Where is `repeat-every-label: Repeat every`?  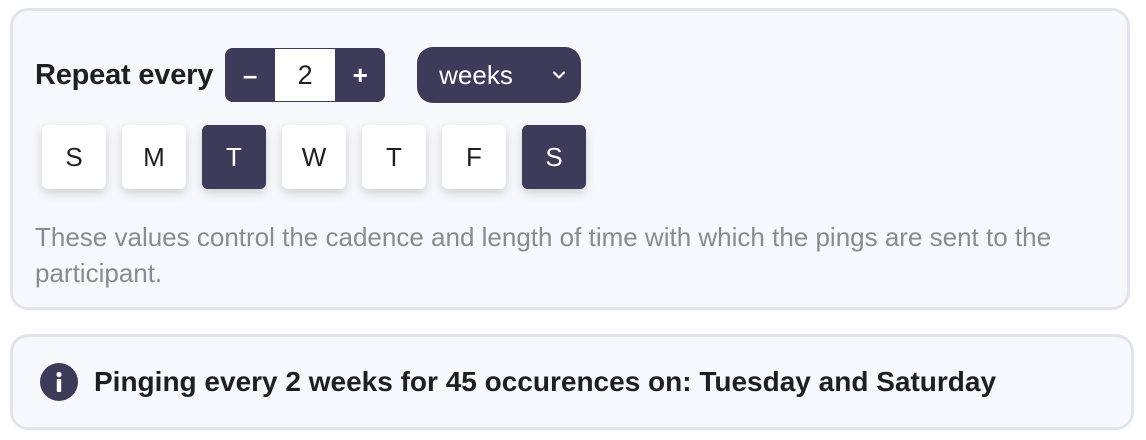
repeat-every-label: Repeat every is located at coordinates (124, 74).